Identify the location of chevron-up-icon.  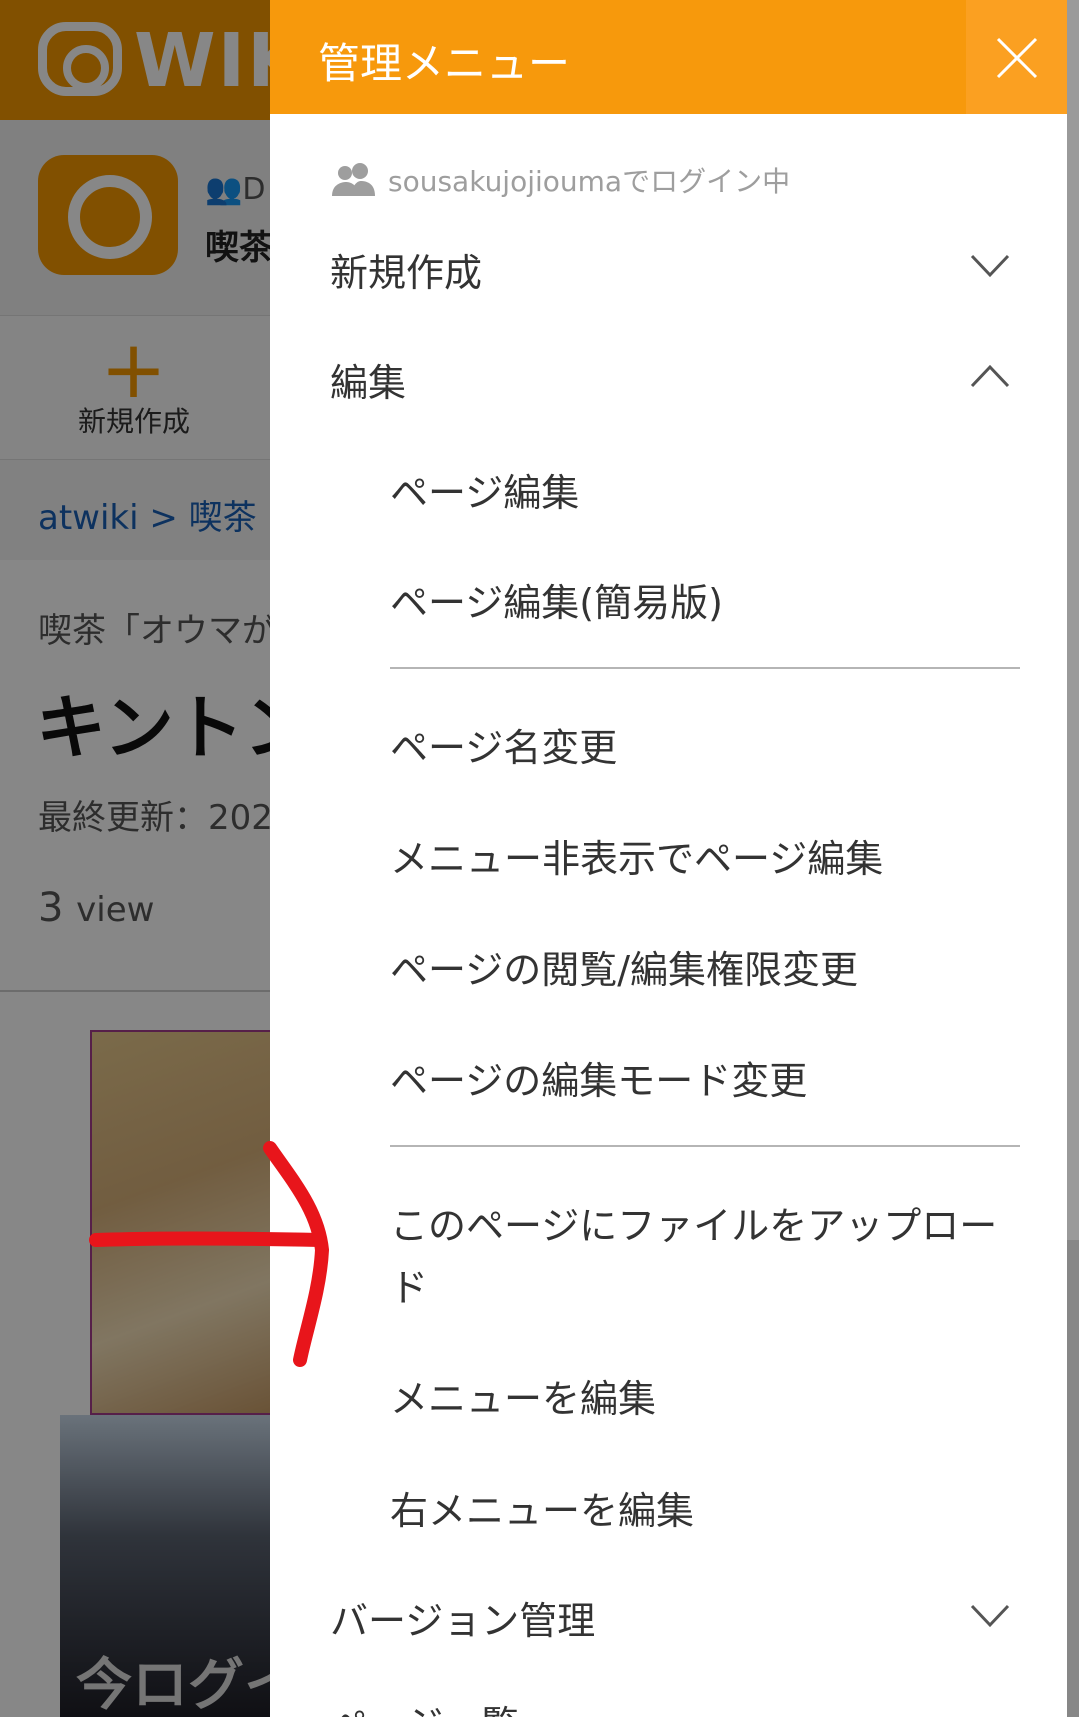
(990, 376).